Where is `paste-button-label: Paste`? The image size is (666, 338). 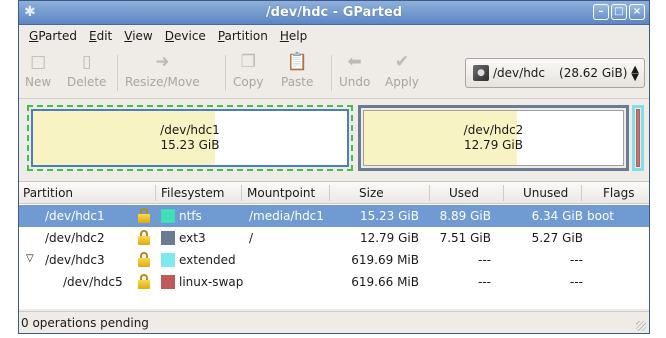
paste-button-label: Paste is located at coordinates (297, 82).